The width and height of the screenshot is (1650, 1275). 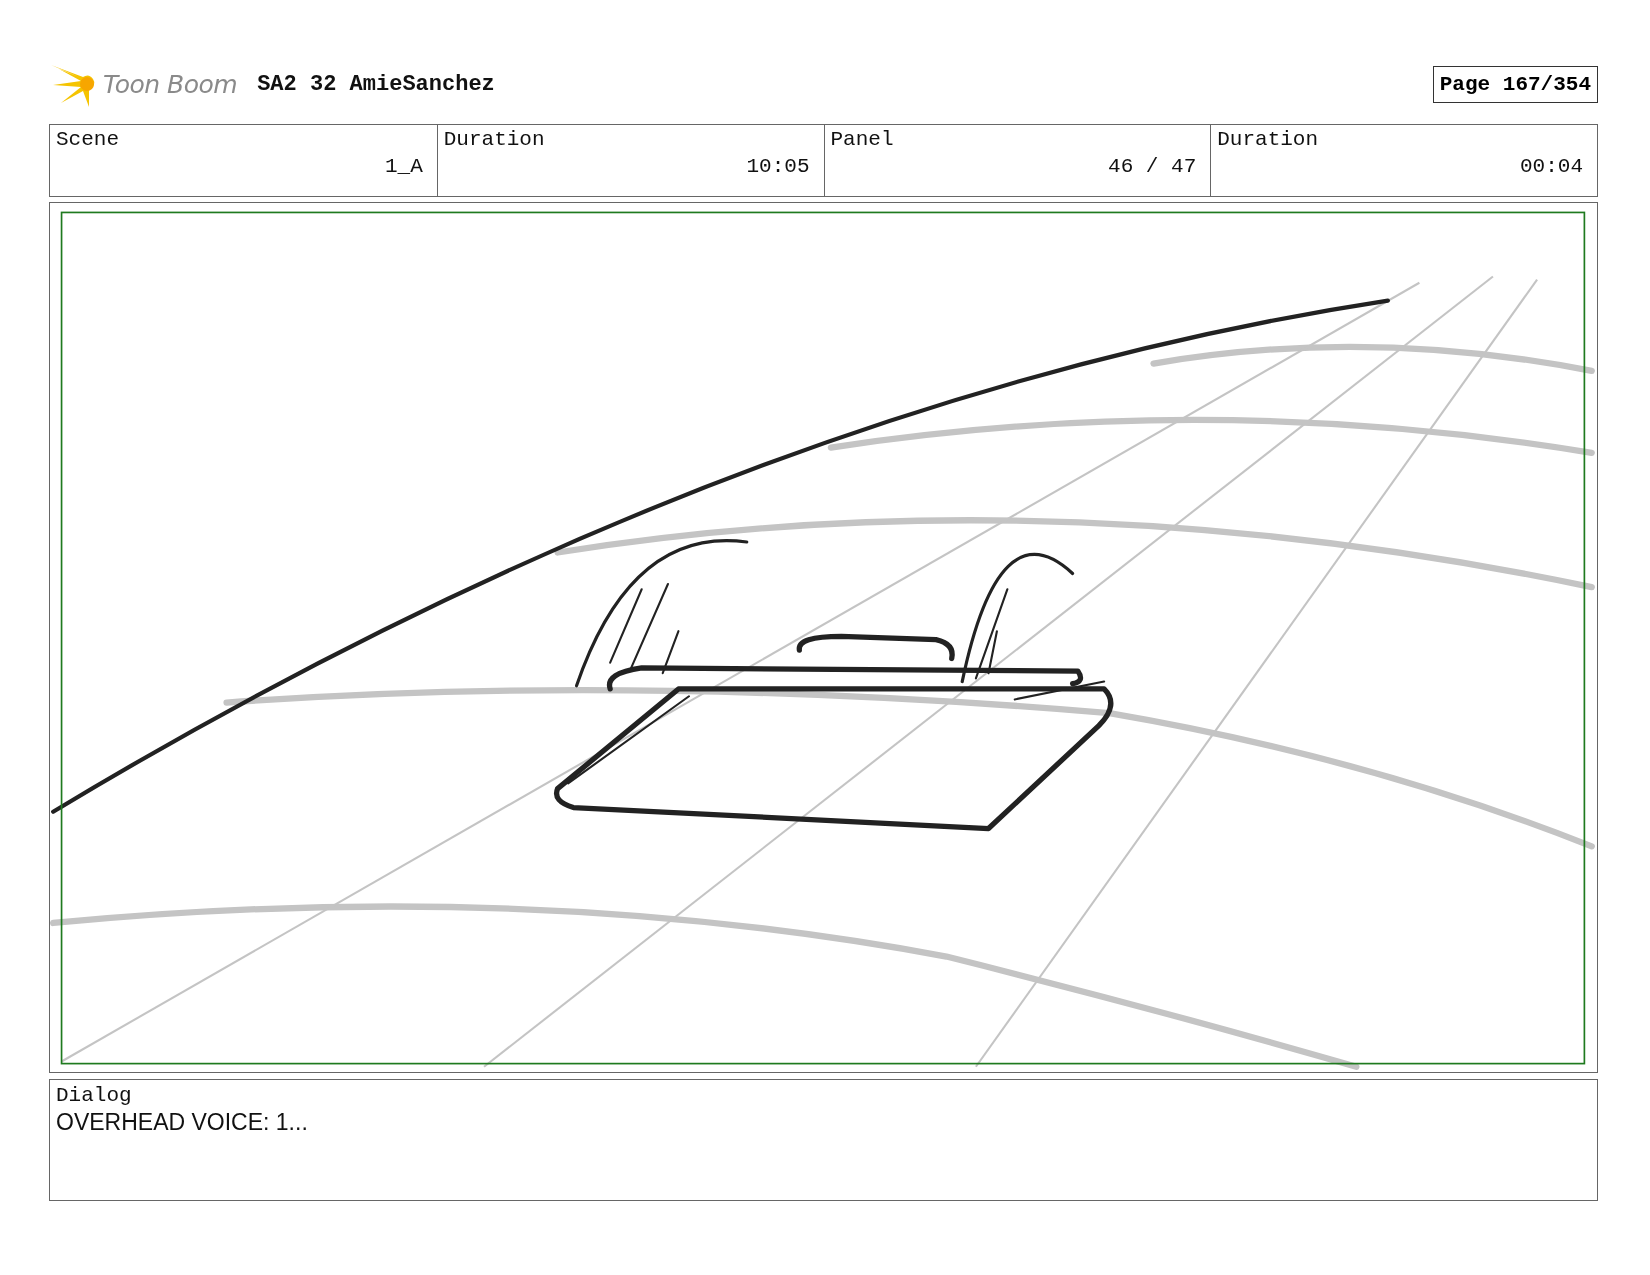 I want to click on dialog-label: Dialog, so click(x=94, y=1095).